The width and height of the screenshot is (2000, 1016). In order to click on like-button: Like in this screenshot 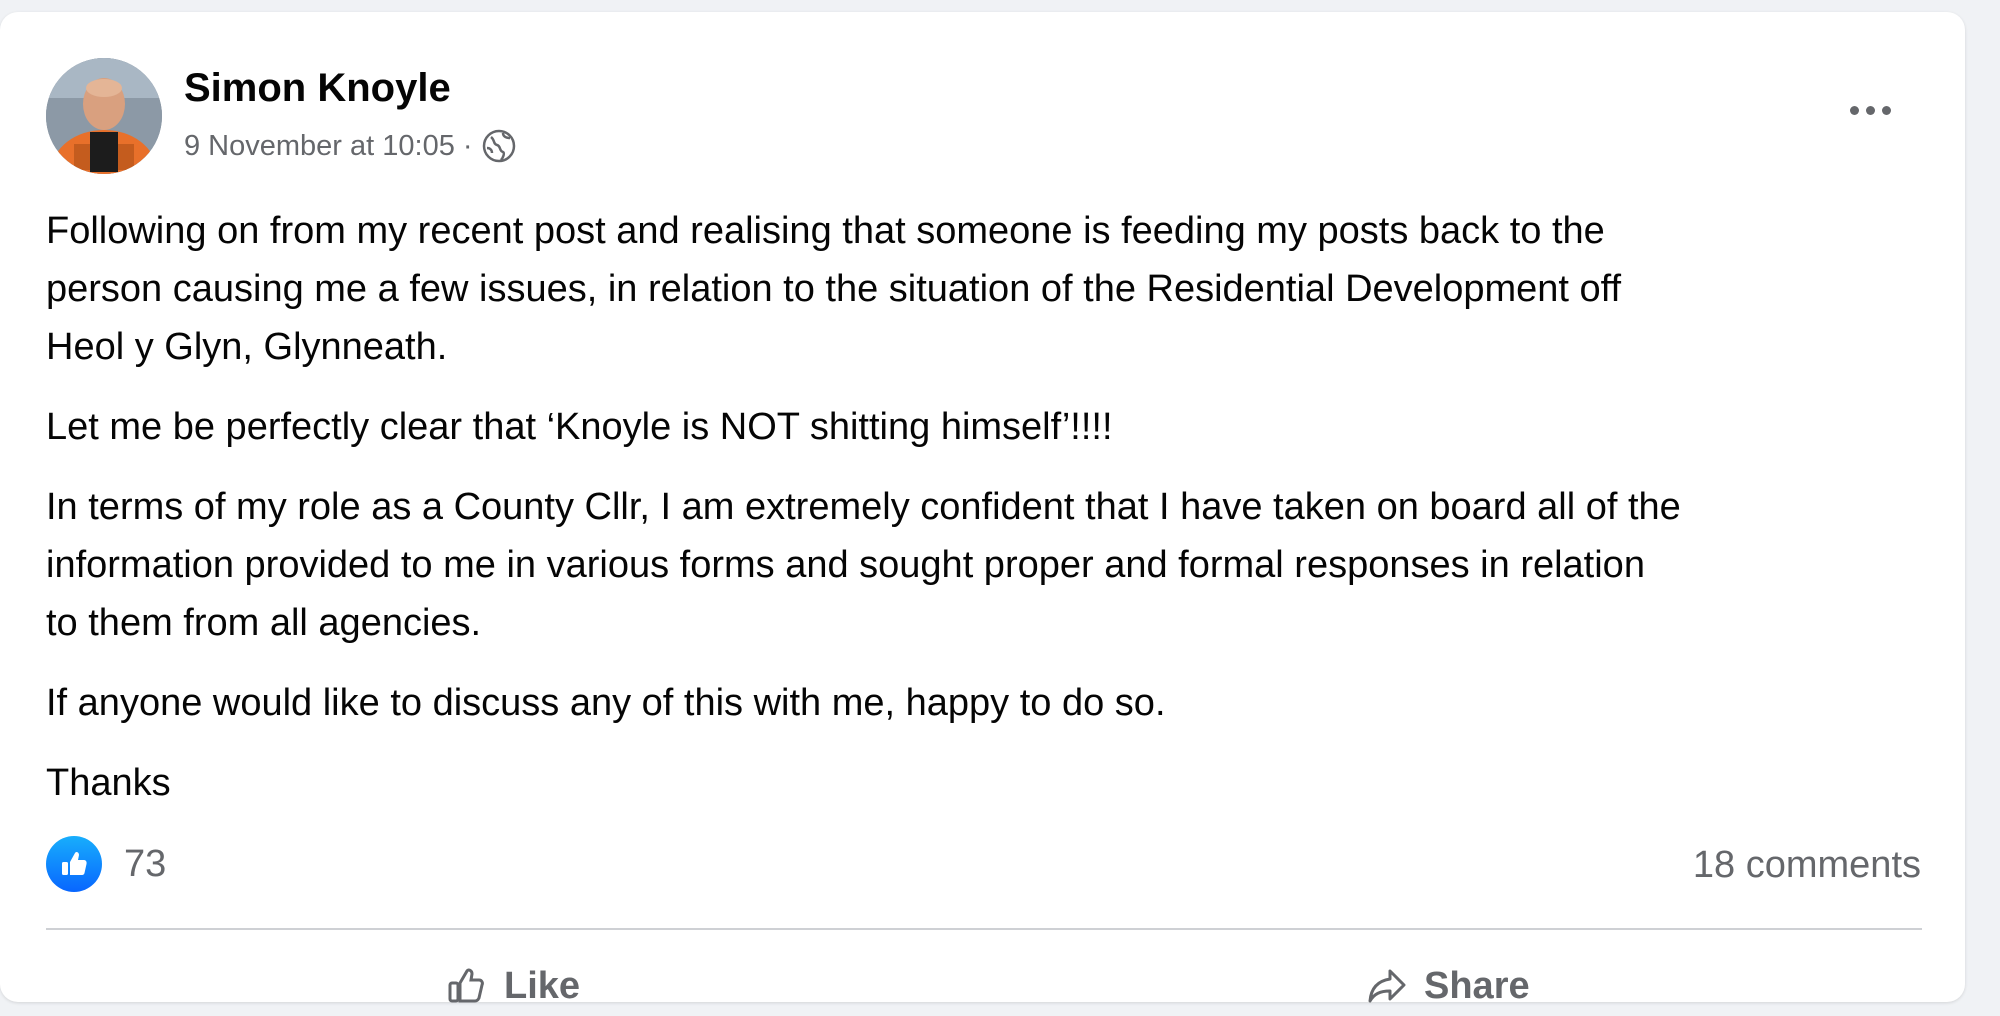, I will do `click(513, 986)`.